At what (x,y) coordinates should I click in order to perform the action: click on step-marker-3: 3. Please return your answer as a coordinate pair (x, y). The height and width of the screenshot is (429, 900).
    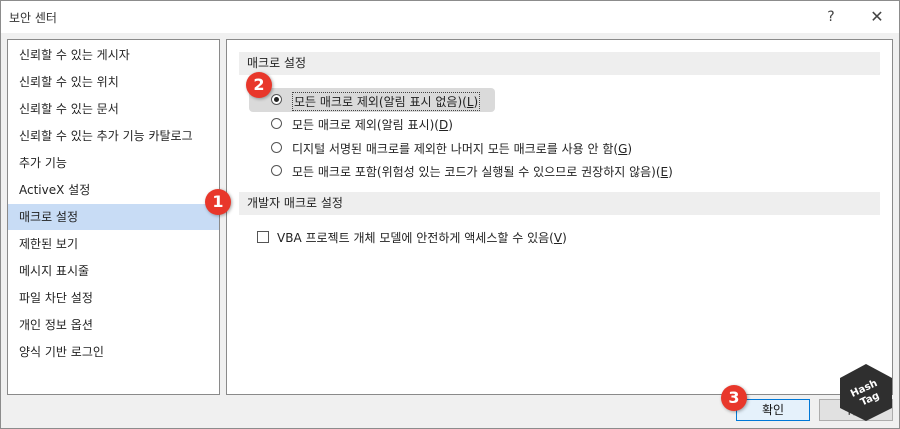
    Looking at the image, I should click on (734, 398).